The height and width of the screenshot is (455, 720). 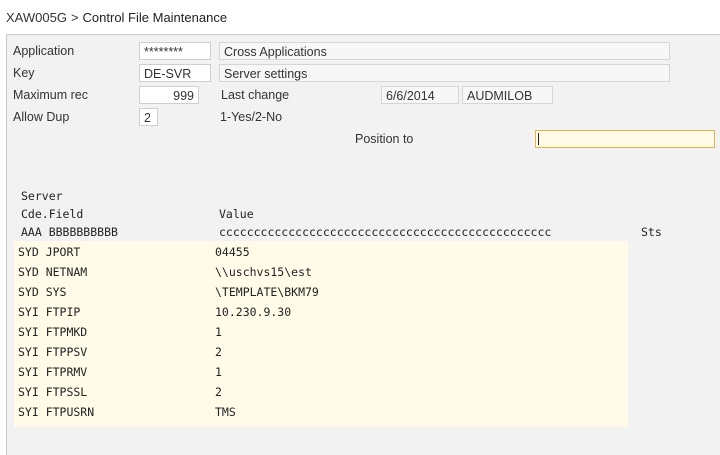 I want to click on row-code: SYD SYS, so click(x=42, y=292).